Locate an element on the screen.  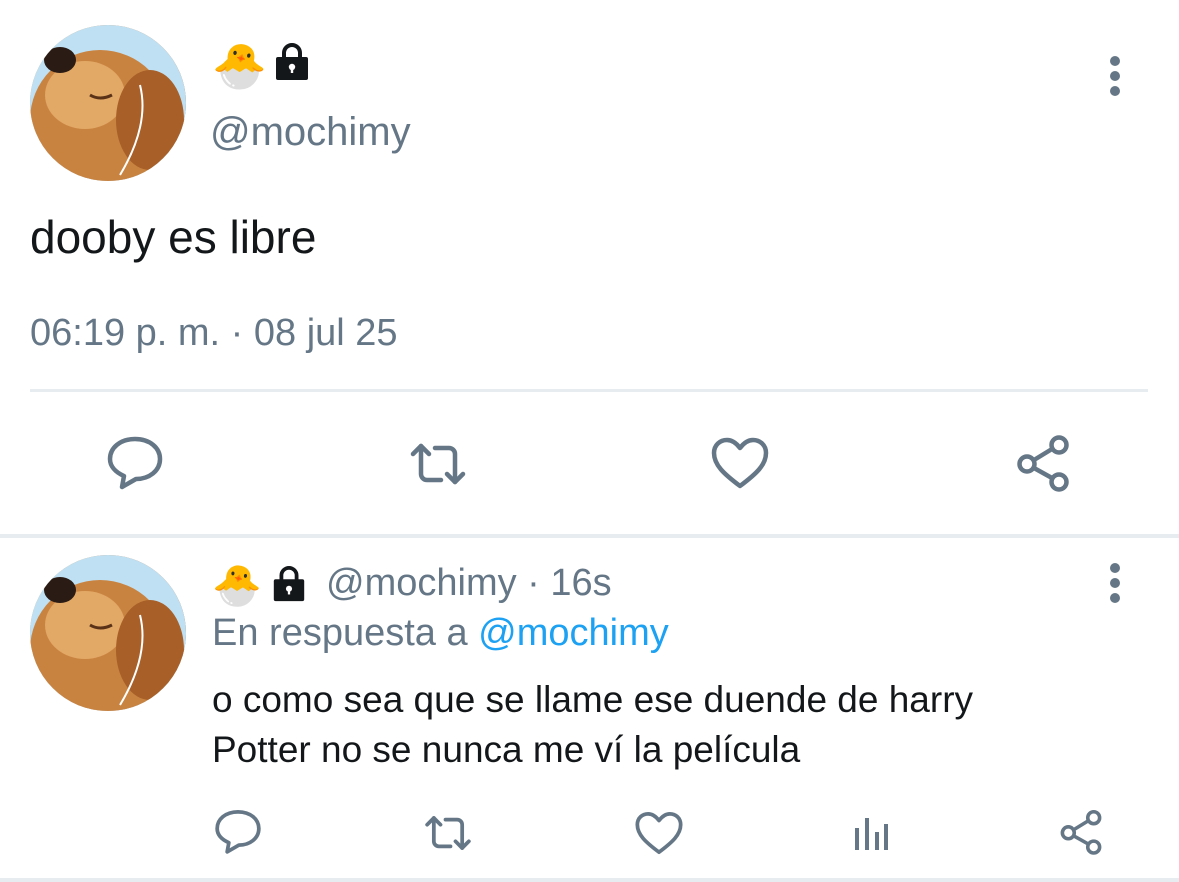
section-divider is located at coordinates (589, 536).